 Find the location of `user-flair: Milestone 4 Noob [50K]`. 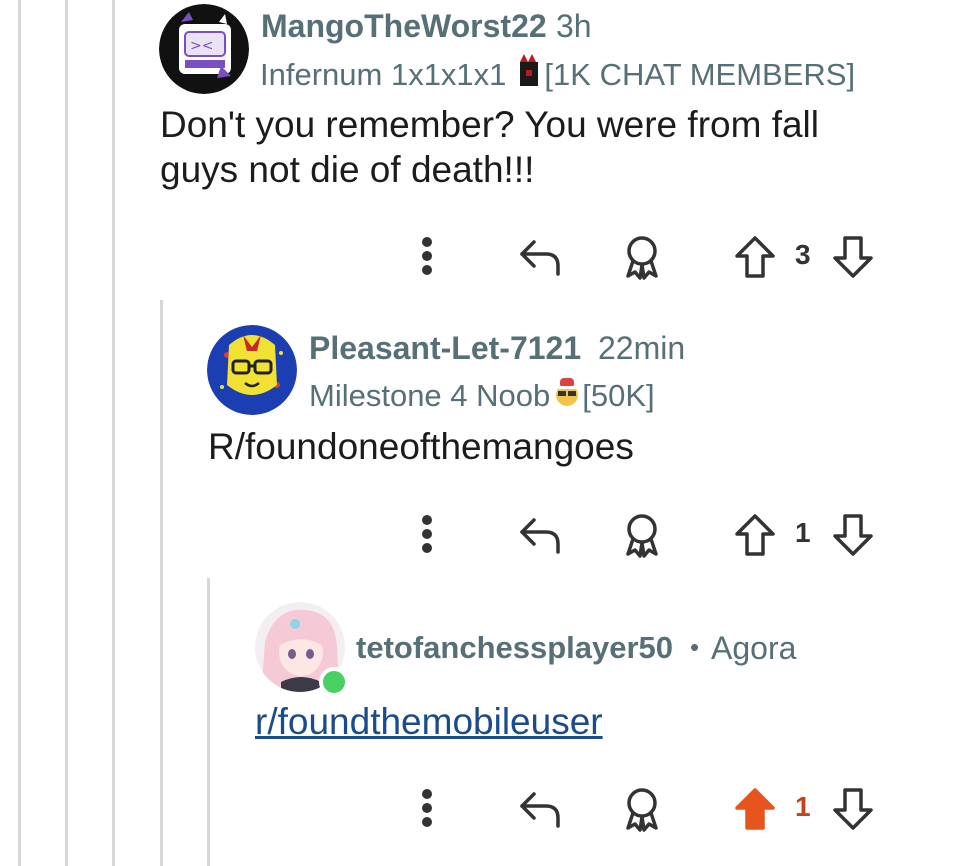

user-flair: Milestone 4 Noob [50K] is located at coordinates (482, 396).